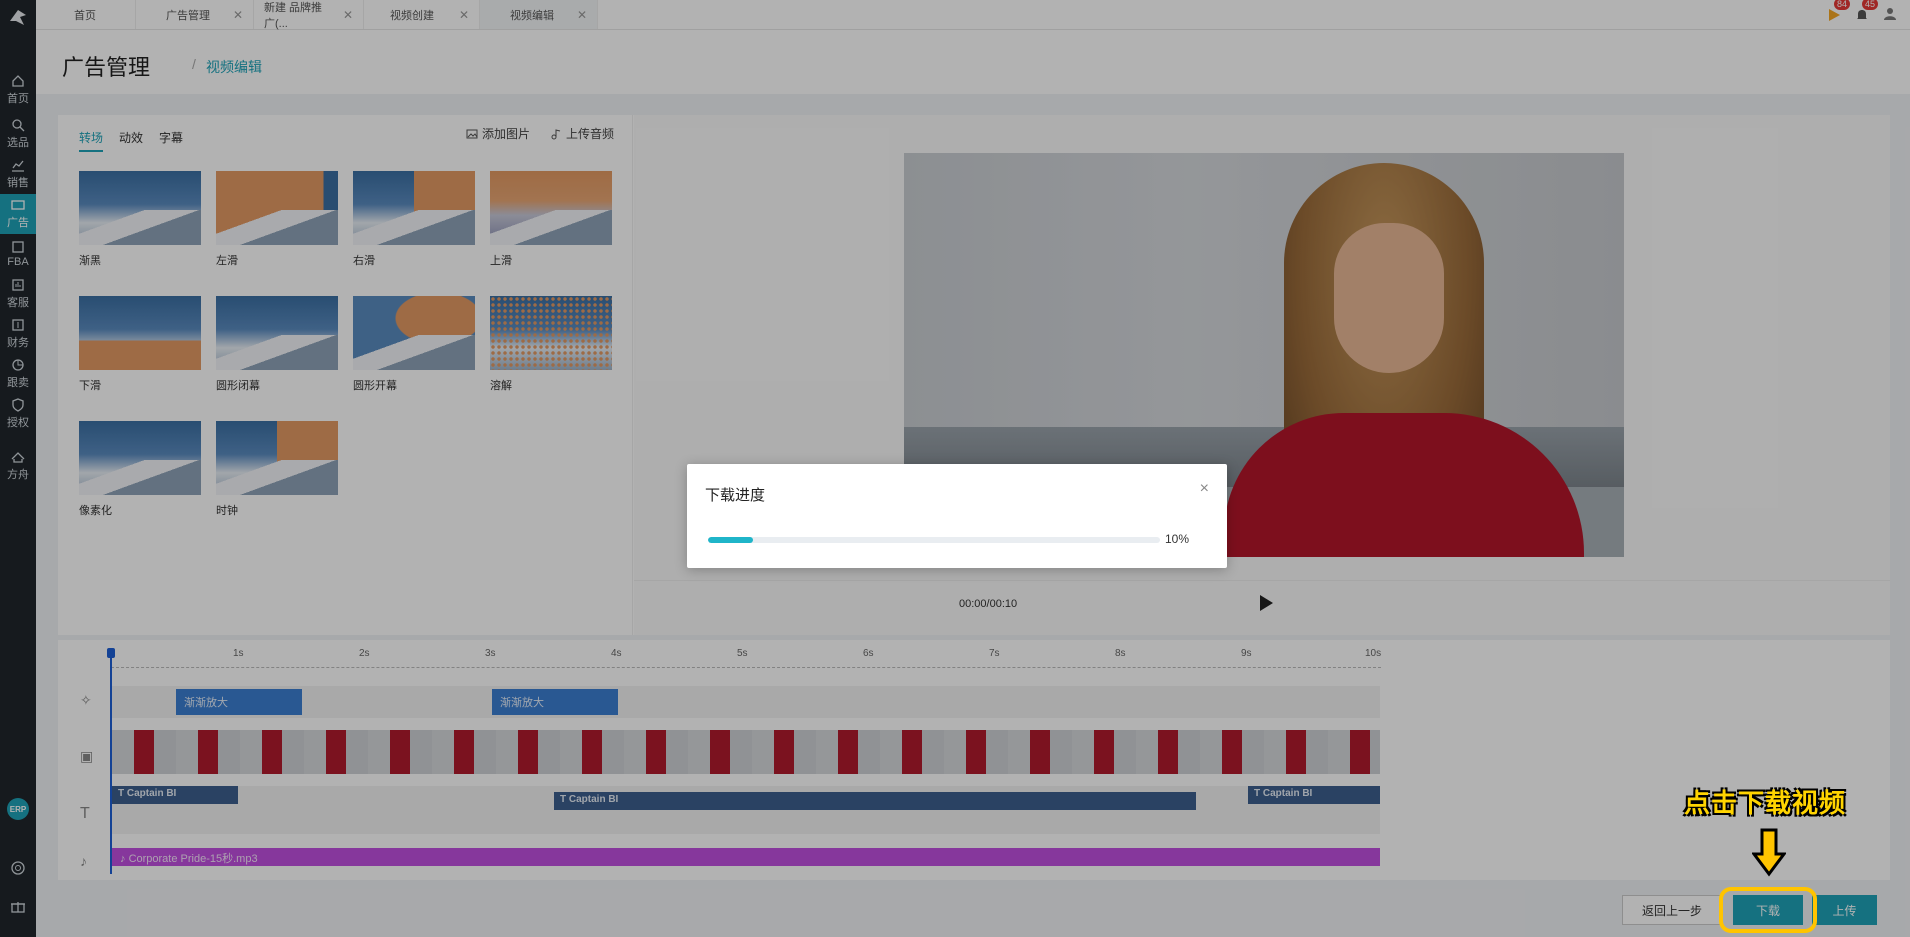 The width and height of the screenshot is (1910, 937). What do you see at coordinates (731, 540) in the screenshot?
I see `progress-fill` at bounding box center [731, 540].